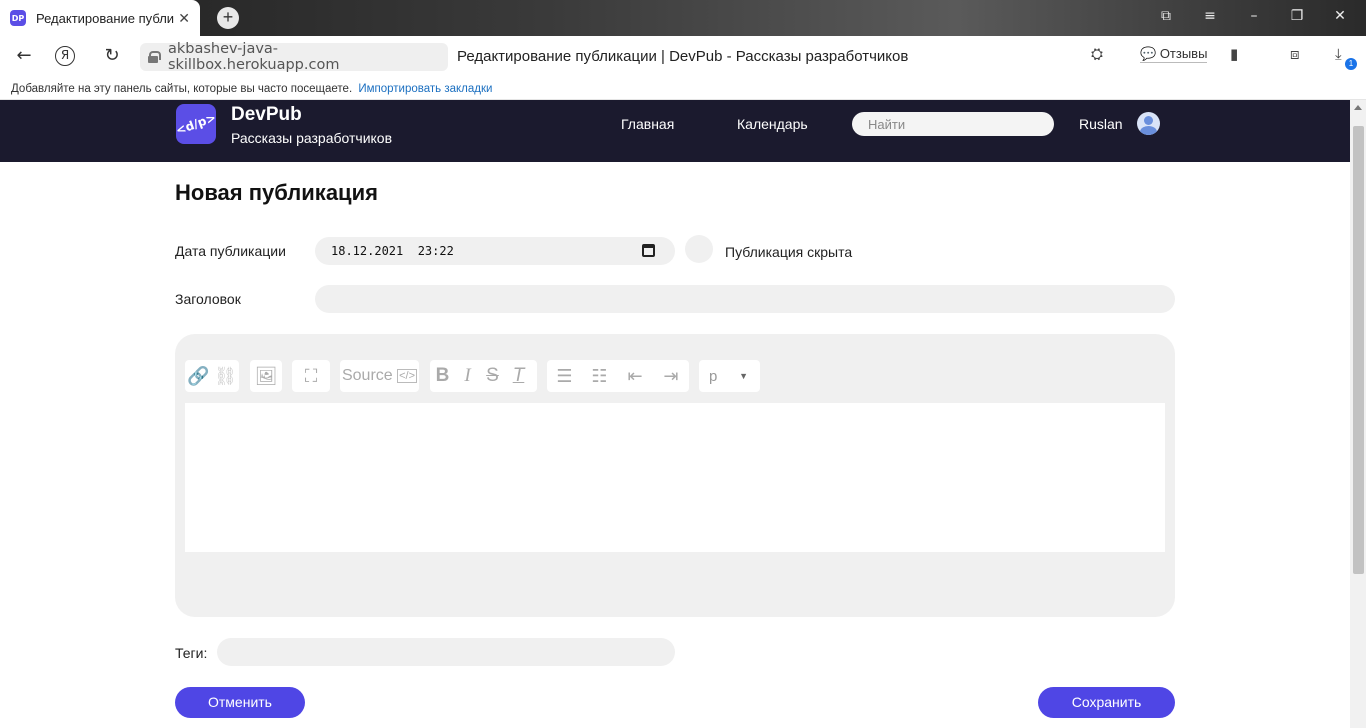 Image resolution: width=1366 pixels, height=728 pixels. I want to click on feedback-label: Отзывы, so click(1183, 53).